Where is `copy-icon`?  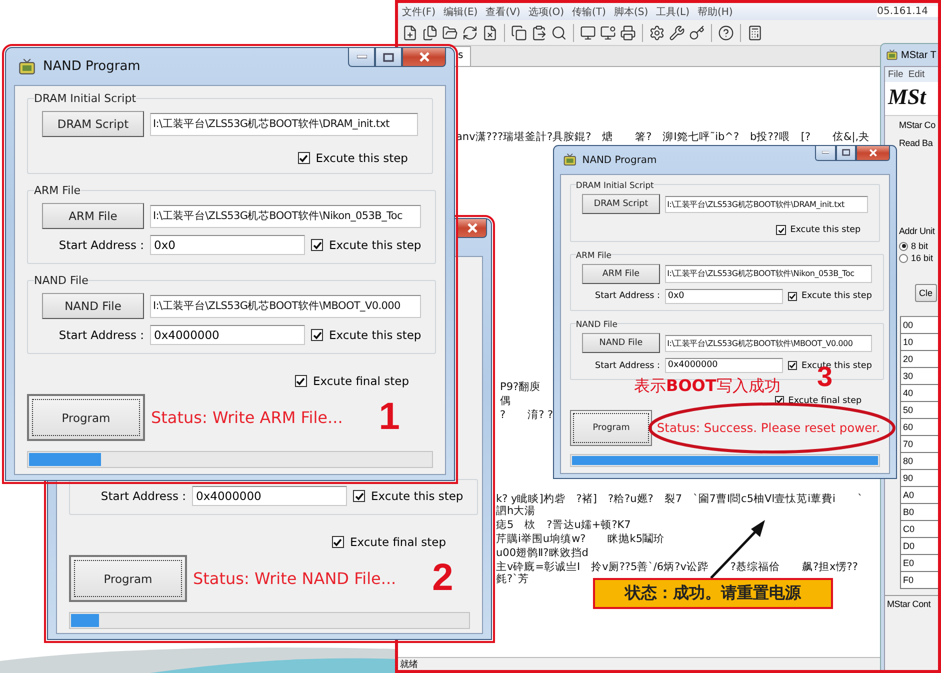
copy-icon is located at coordinates (519, 32).